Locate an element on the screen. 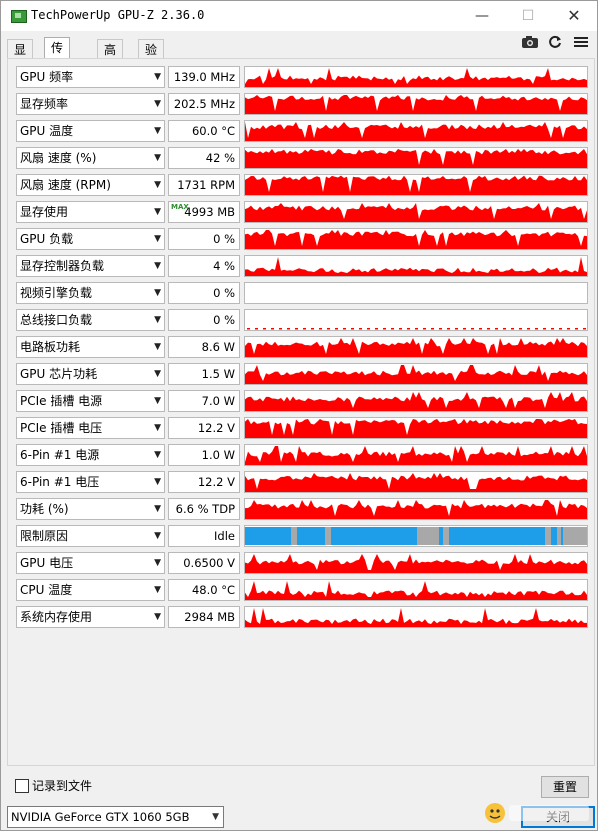 The height and width of the screenshot is (831, 598). gpu-select: NVIDIA GeForce GTX 1060 5GB ▼ is located at coordinates (115, 817).